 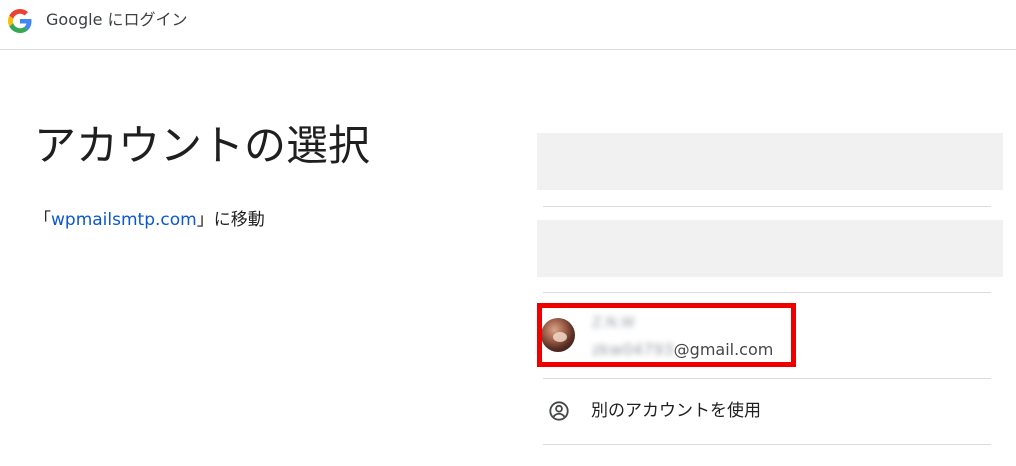 I want to click on account-circle-icon, so click(x=559, y=411).